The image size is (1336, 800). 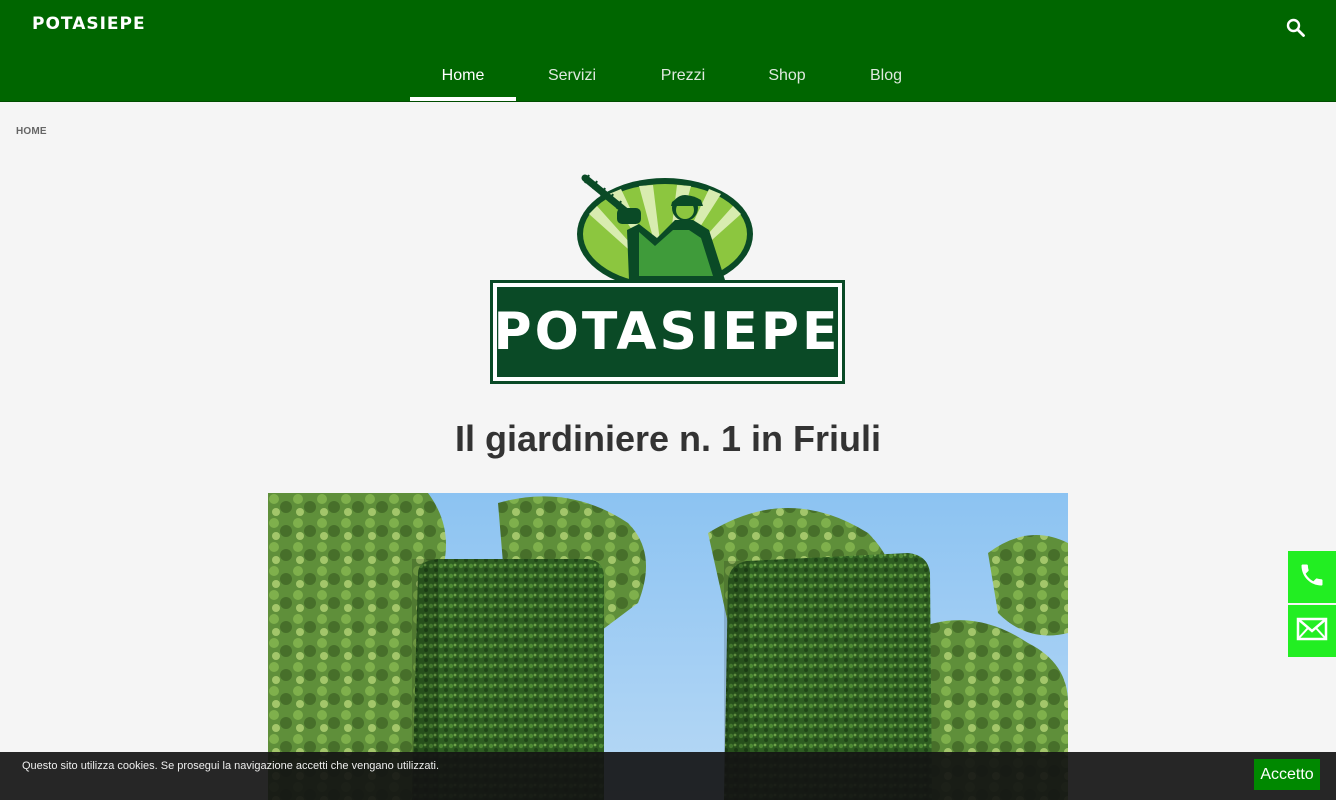 I want to click on nav-item-blog: Blog, so click(x=886, y=76).